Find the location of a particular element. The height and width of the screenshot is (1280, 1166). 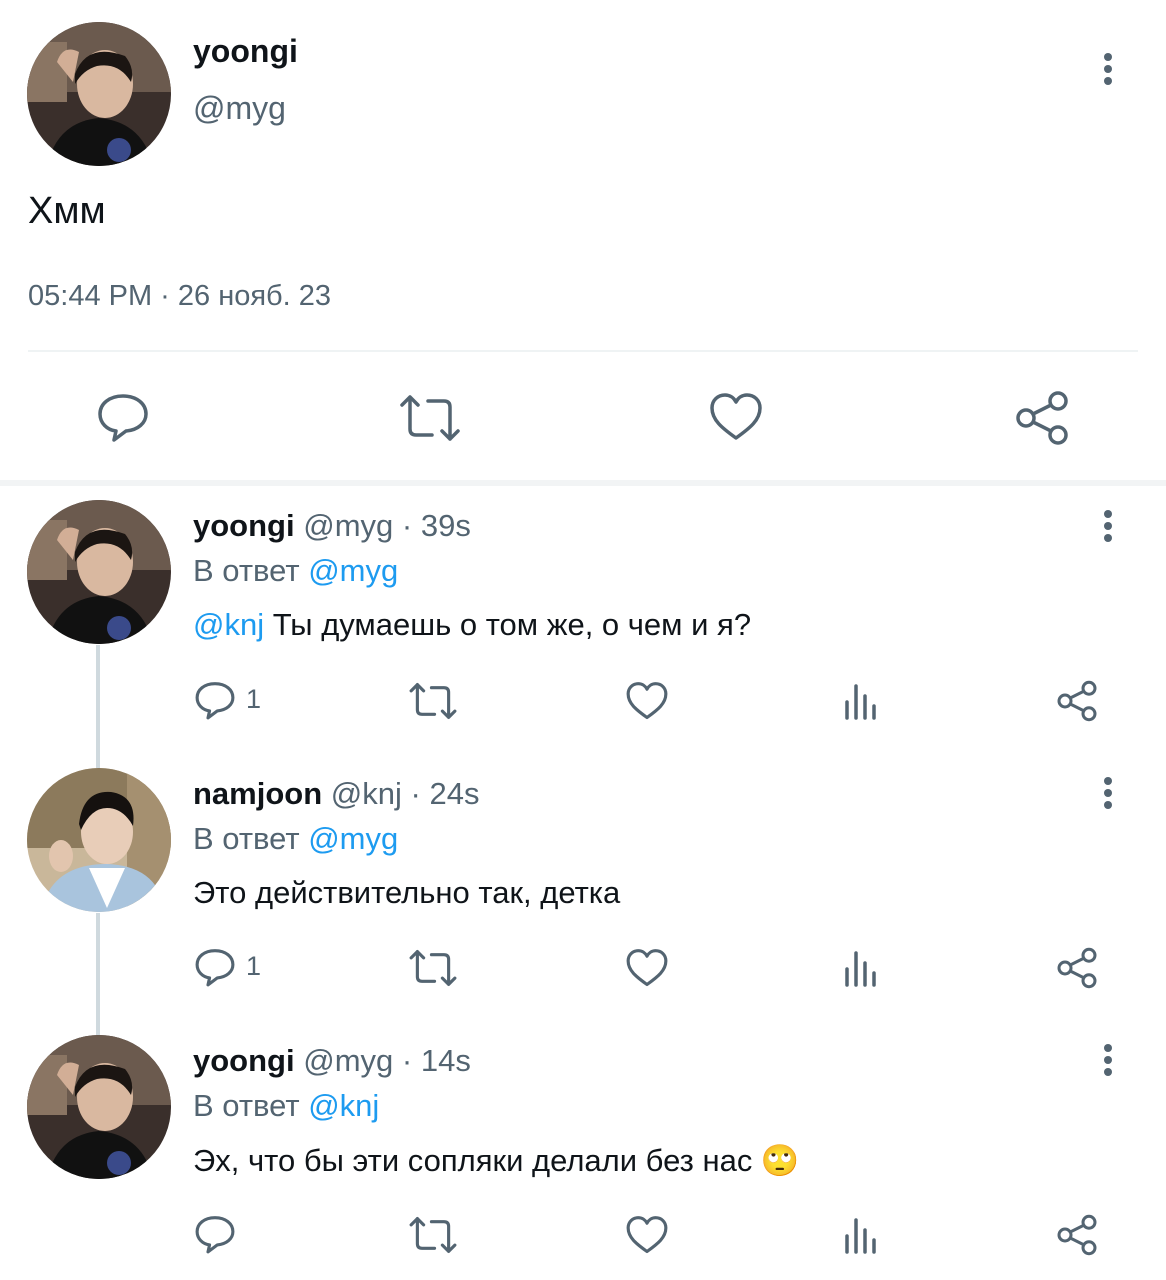

section-separator is located at coordinates (583, 483).